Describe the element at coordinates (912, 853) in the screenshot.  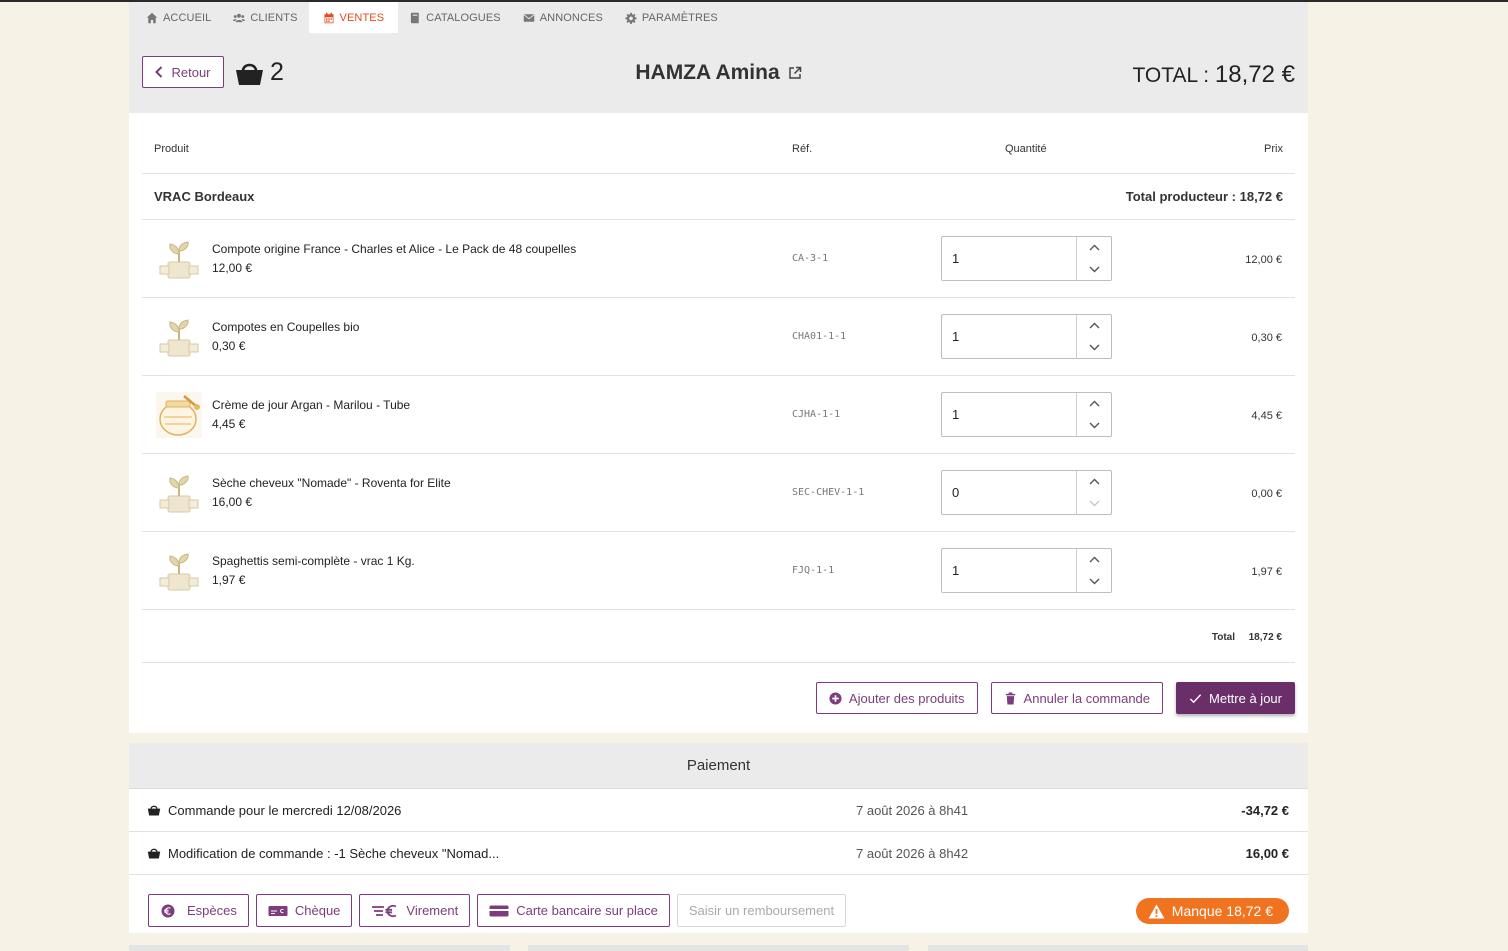
I see `payment-row-date: 7 août 2026 à 8h42` at that location.